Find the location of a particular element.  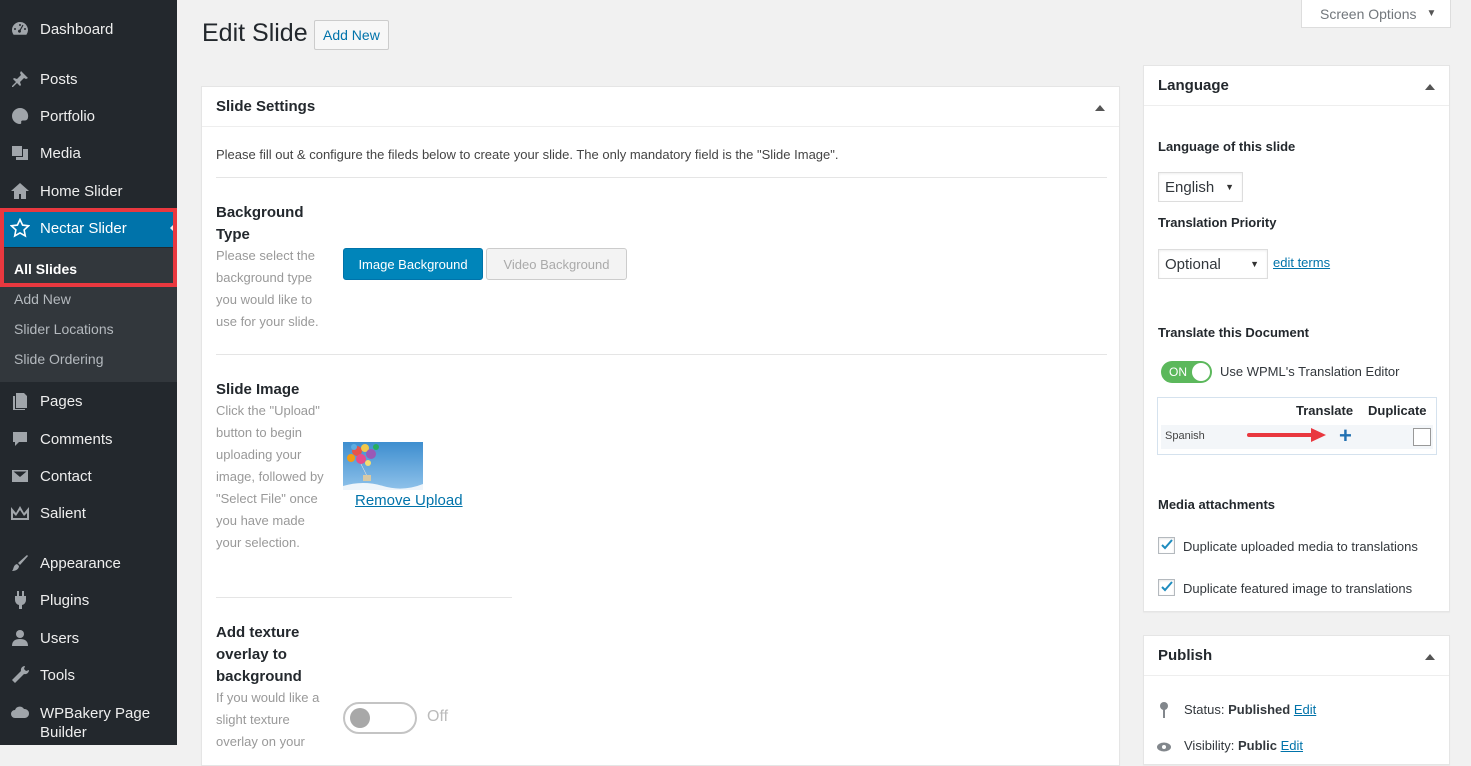

slide-settings-header: Slide Settings is located at coordinates (660, 107).